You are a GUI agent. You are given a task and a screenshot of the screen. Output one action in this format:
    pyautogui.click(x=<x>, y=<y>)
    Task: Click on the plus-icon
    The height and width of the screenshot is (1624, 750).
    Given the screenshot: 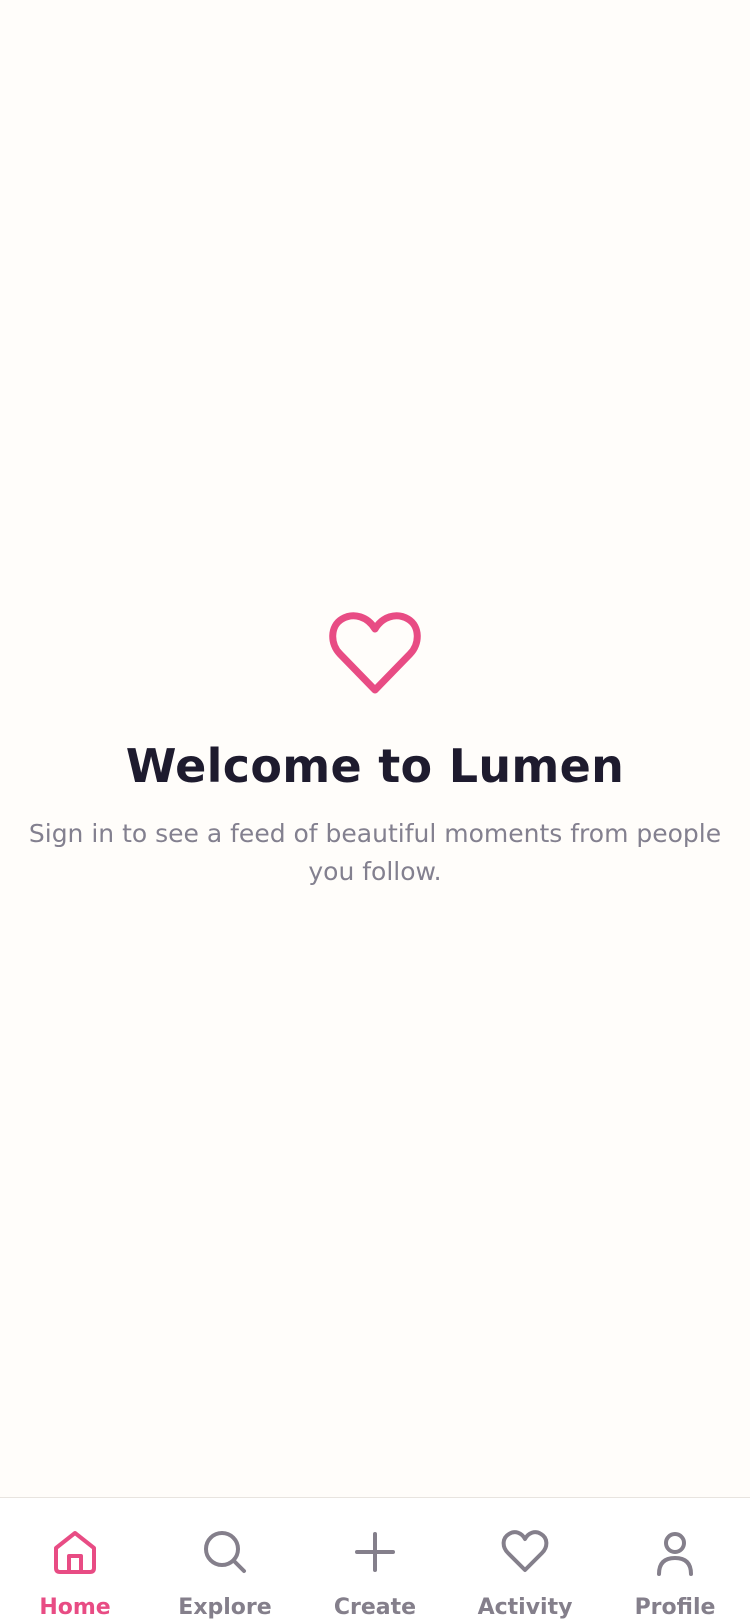 What is the action you would take?
    pyautogui.click(x=375, y=1552)
    